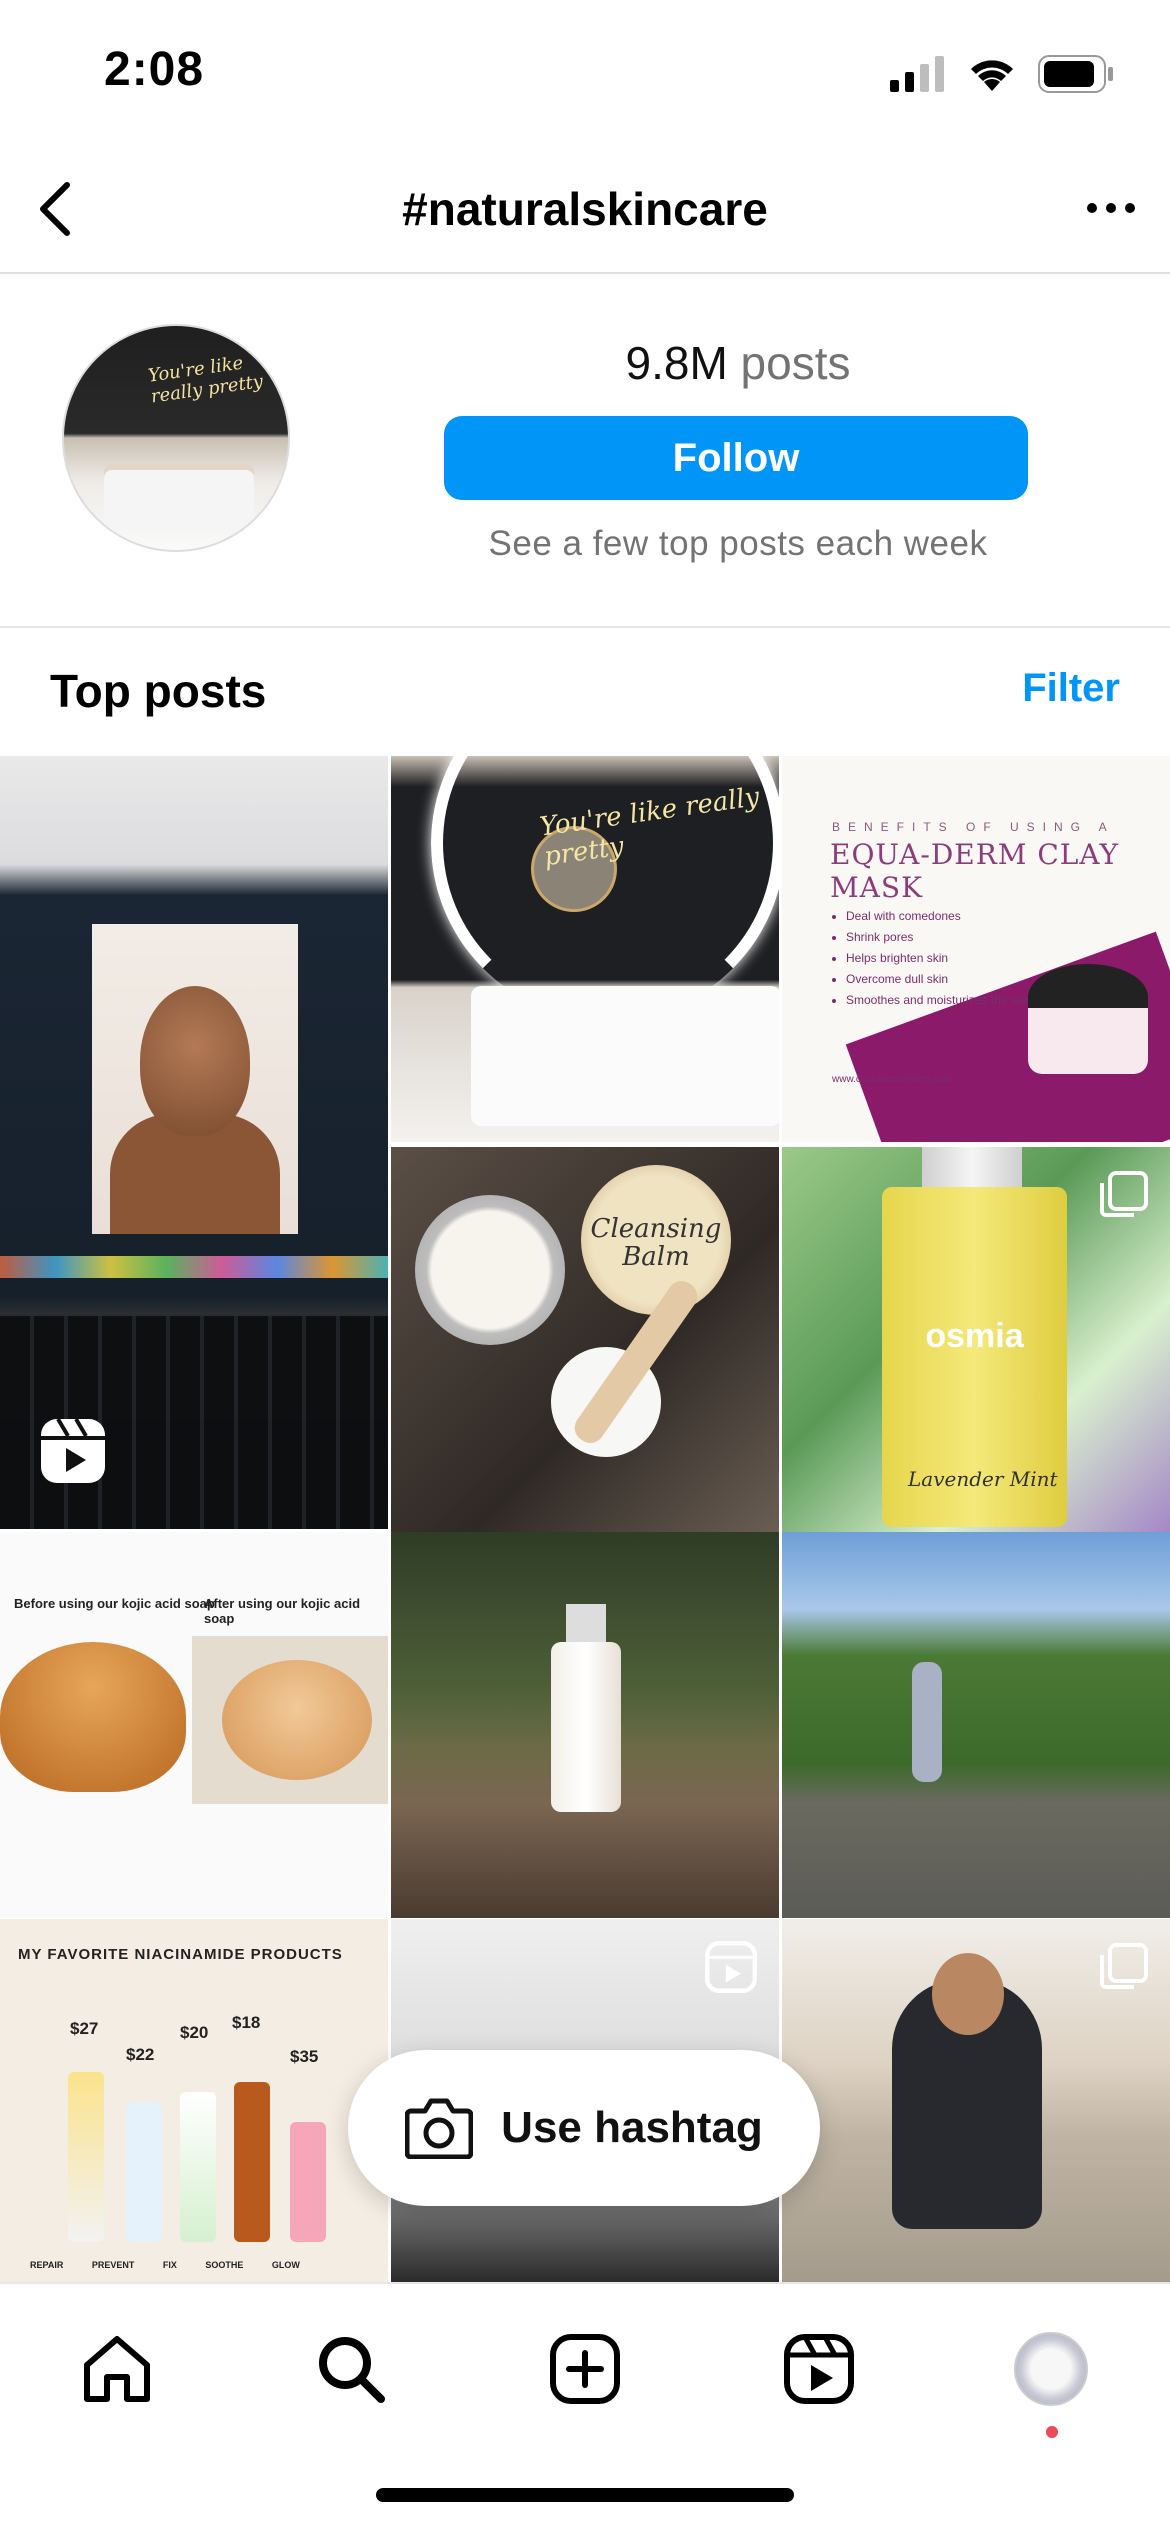 This screenshot has width=1170, height=2534. I want to click on niacinamide-heading: MY FAVORITE NIACINAMIDE PRODUCTS, so click(180, 1954).